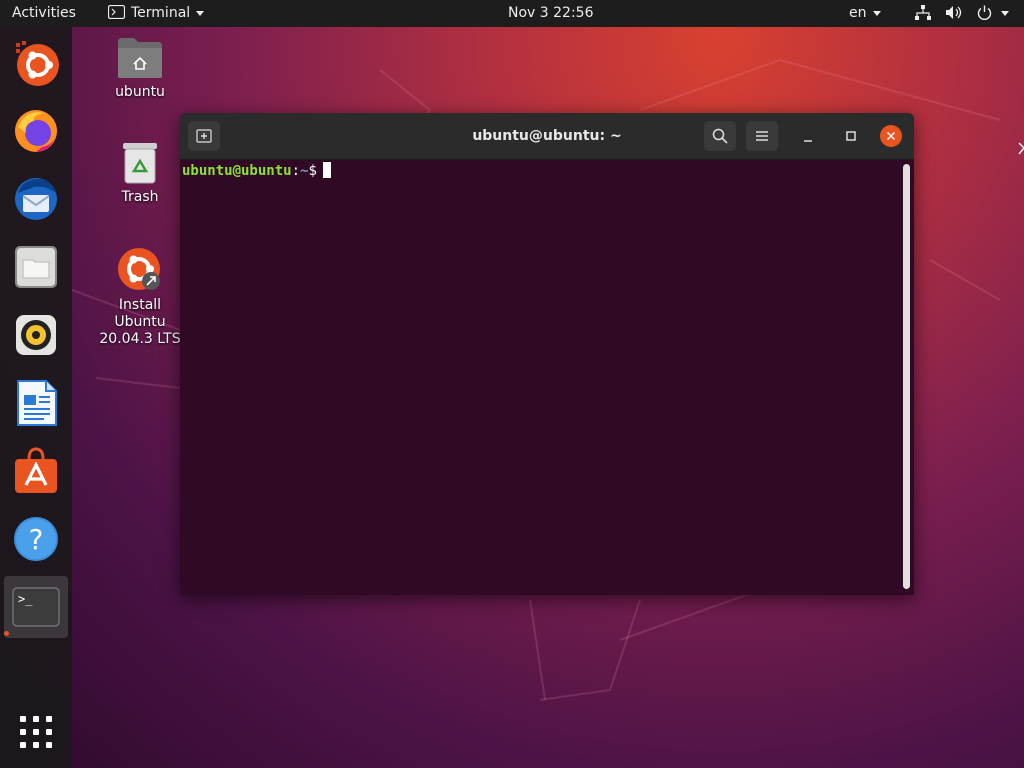 Image resolution: width=1024 pixels, height=768 pixels. What do you see at coordinates (296, 171) in the screenshot?
I see `prompt-colon: :` at bounding box center [296, 171].